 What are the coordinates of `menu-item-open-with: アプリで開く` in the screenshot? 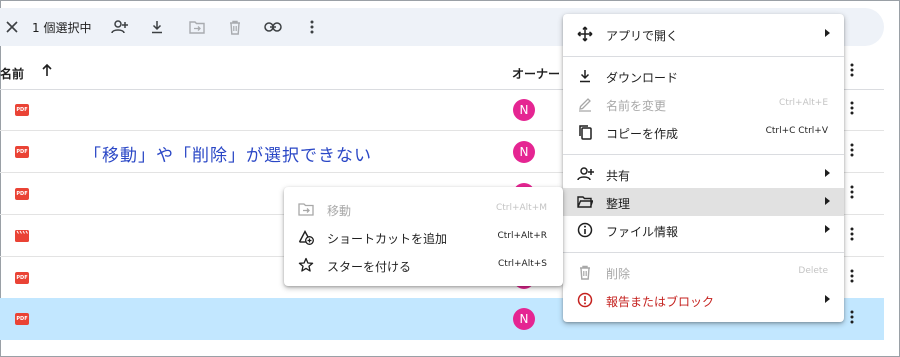 It's located at (703, 34).